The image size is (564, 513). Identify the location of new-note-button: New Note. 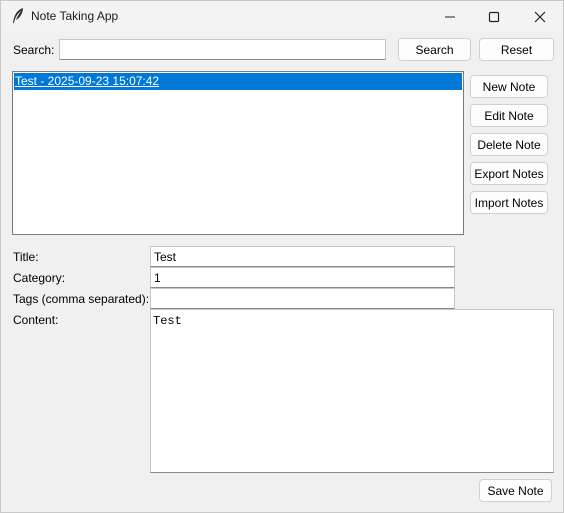
(509, 86).